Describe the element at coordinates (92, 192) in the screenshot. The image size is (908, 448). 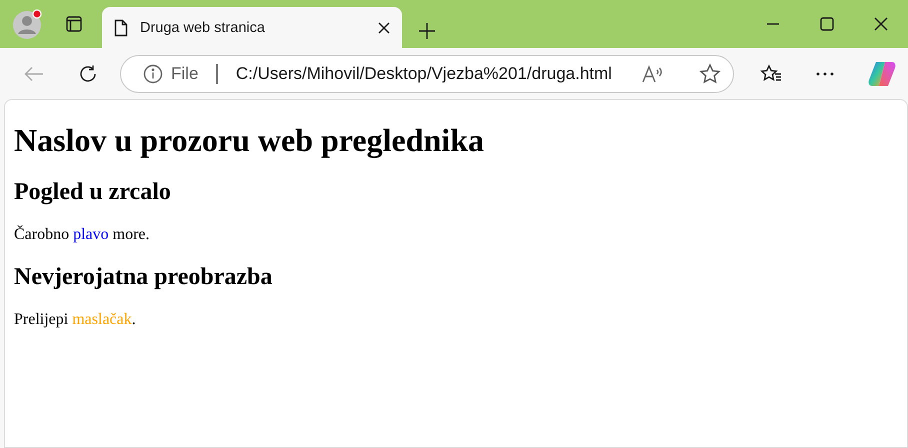
I see `section-heading: Pogled u zrcalo` at that location.